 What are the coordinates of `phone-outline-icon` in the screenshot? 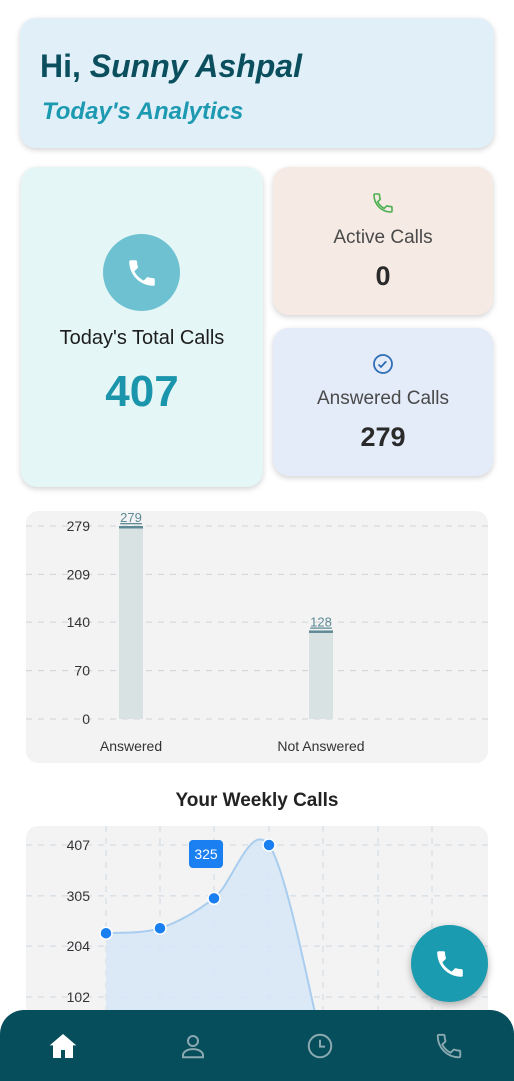 It's located at (383, 203).